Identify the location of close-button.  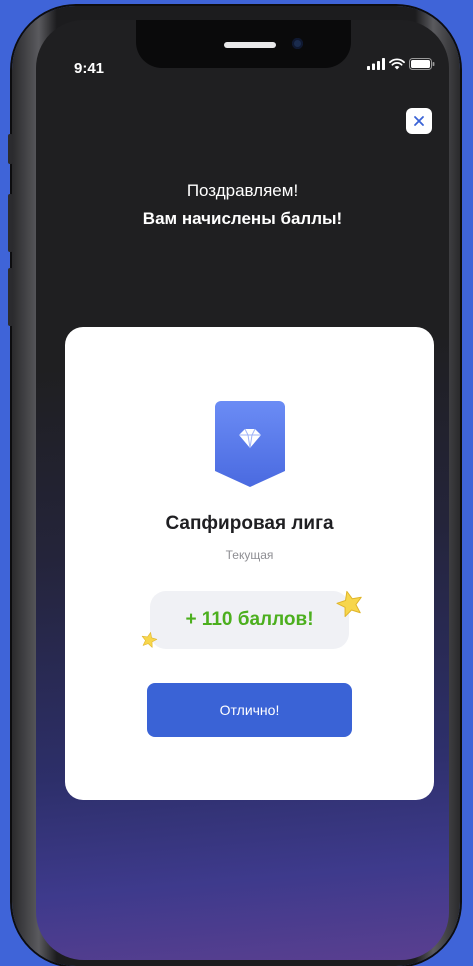
(419, 121).